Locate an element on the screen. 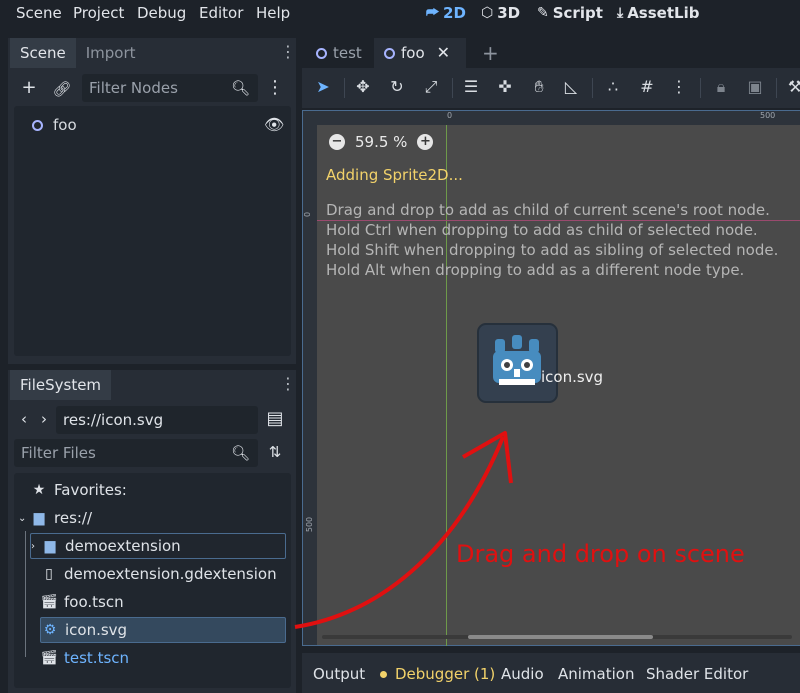  dragged-godot-icon is located at coordinates (517, 363).